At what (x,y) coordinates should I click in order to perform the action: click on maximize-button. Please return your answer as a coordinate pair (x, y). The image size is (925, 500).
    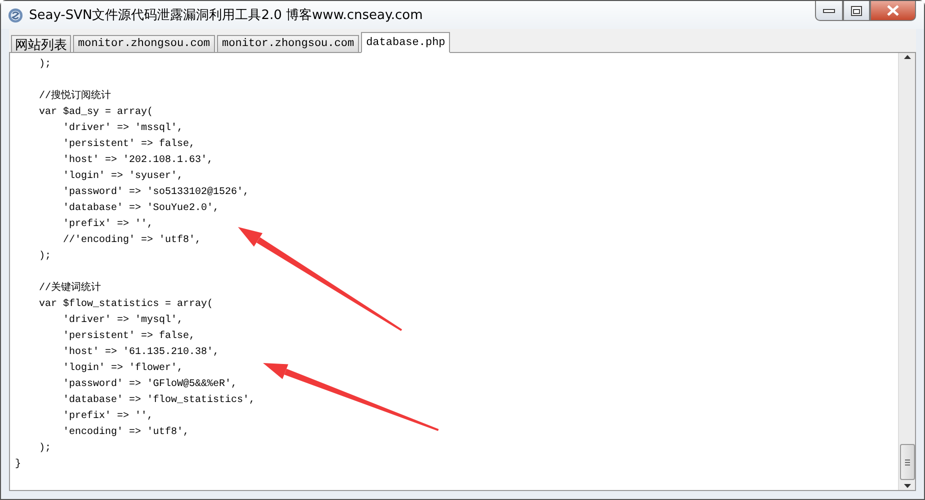
    Looking at the image, I should click on (856, 11).